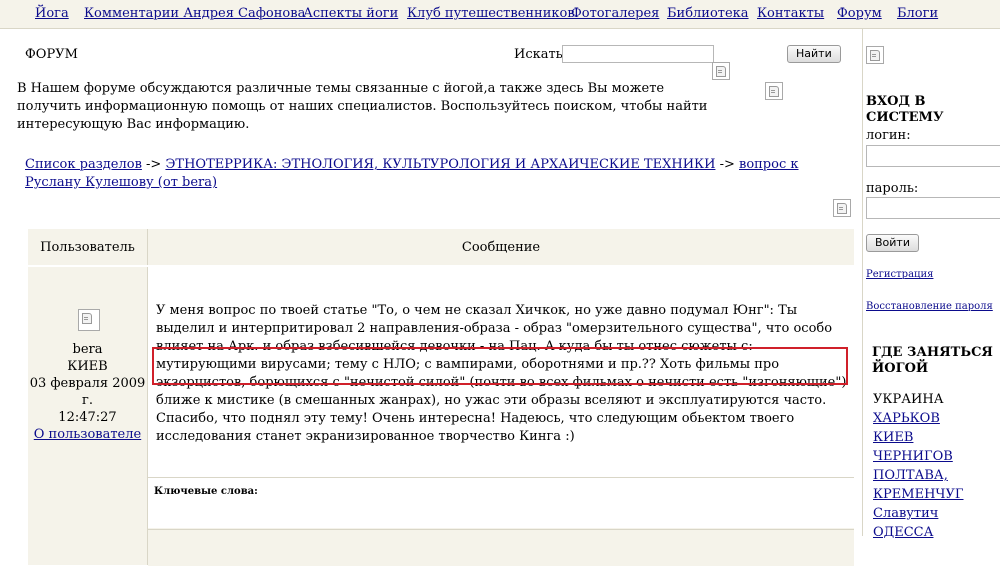 The height and width of the screenshot is (566, 1000). Describe the element at coordinates (903, 533) in the screenshot. I see `city-link: ОДЕССА` at that location.